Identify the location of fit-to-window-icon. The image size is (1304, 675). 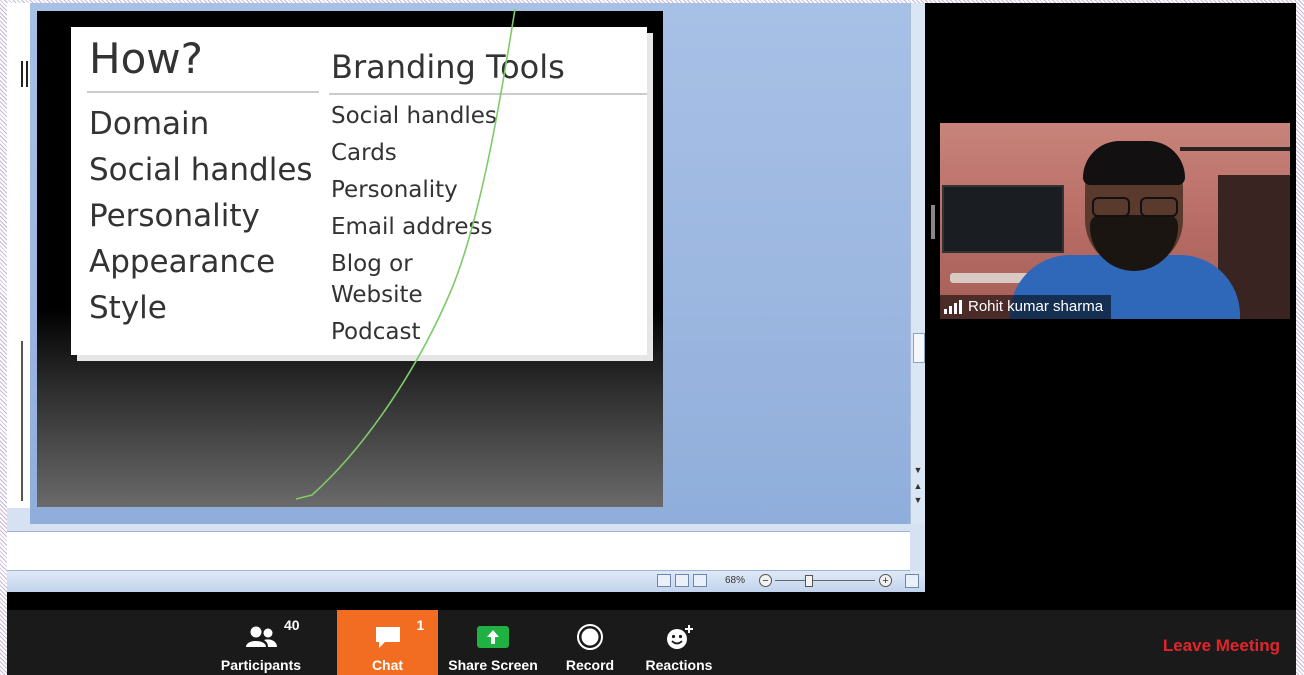
(912, 581).